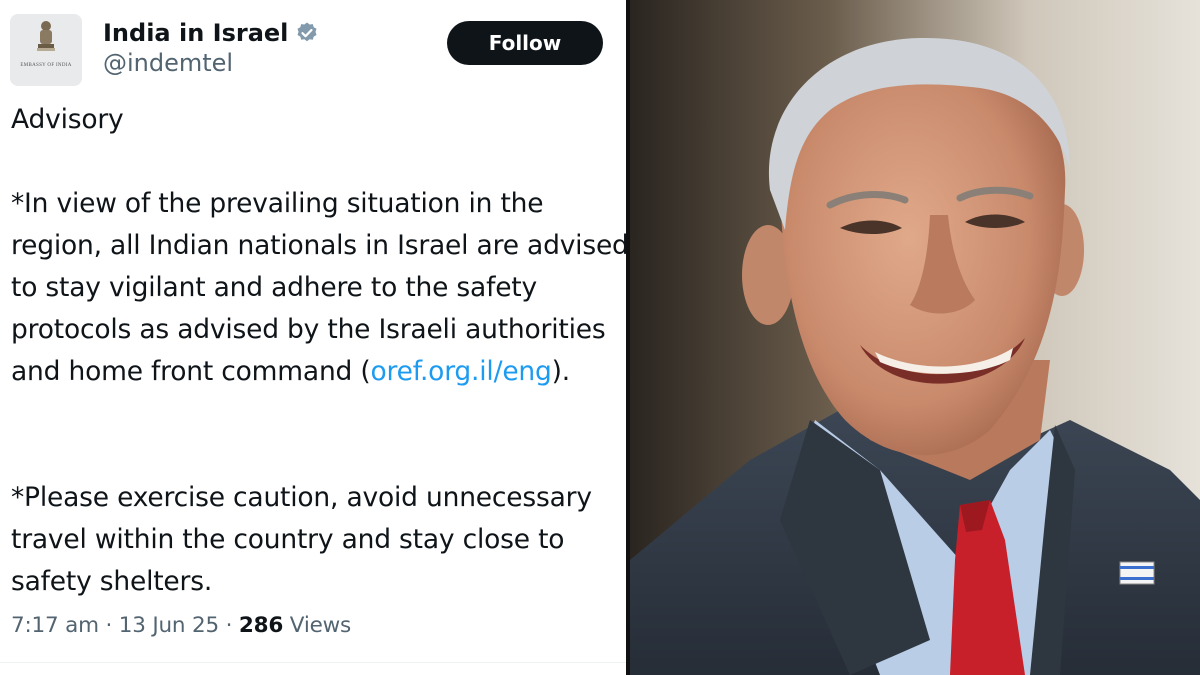  Describe the element at coordinates (67, 119) in the screenshot. I see `tweet-heading: Advisory` at that location.